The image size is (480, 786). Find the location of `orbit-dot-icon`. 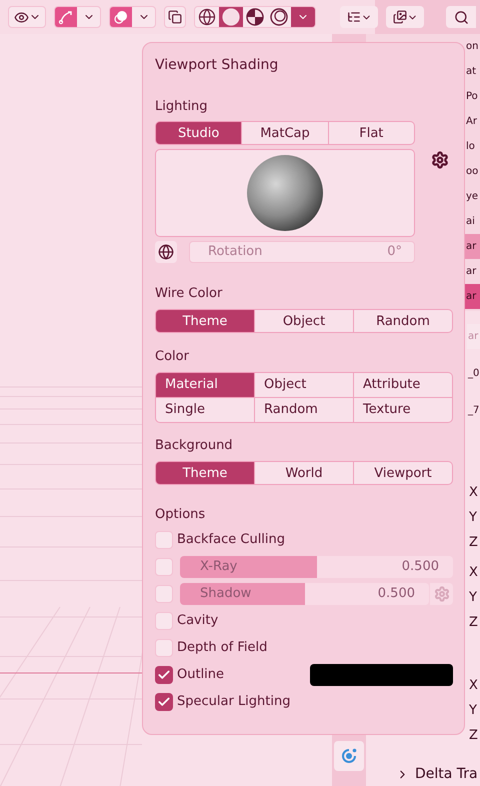

orbit-dot-icon is located at coordinates (349, 756).